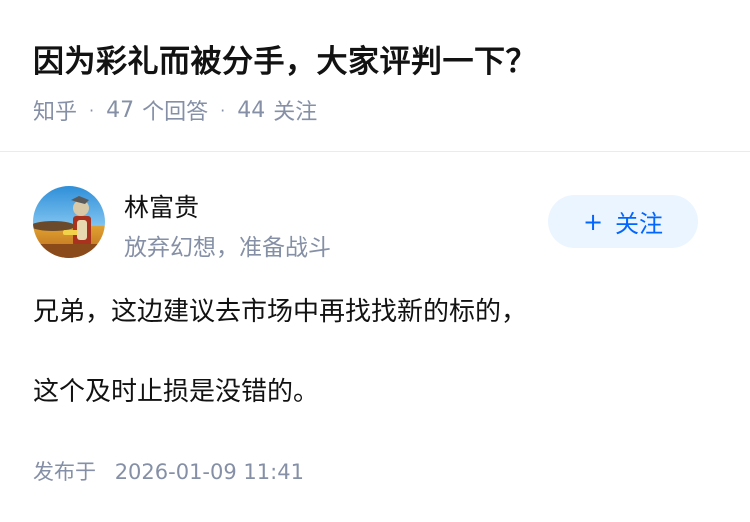 This screenshot has width=750, height=522. I want to click on answer-count: 47, so click(120, 110).